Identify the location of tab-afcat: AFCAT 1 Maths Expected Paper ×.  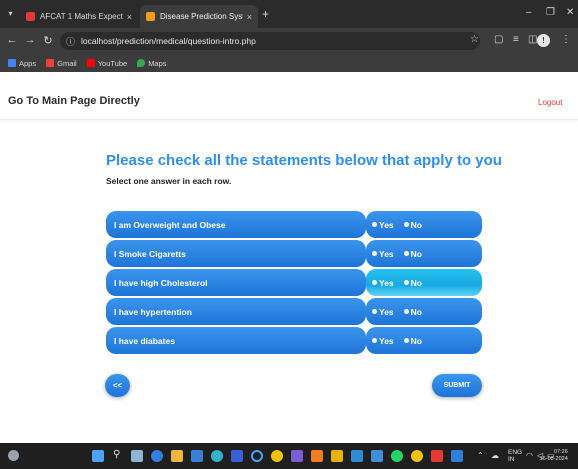
(79, 16).